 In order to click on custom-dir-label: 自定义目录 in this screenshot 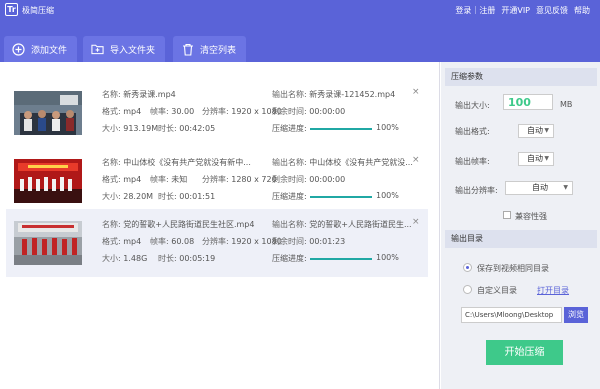, I will do `click(497, 290)`.